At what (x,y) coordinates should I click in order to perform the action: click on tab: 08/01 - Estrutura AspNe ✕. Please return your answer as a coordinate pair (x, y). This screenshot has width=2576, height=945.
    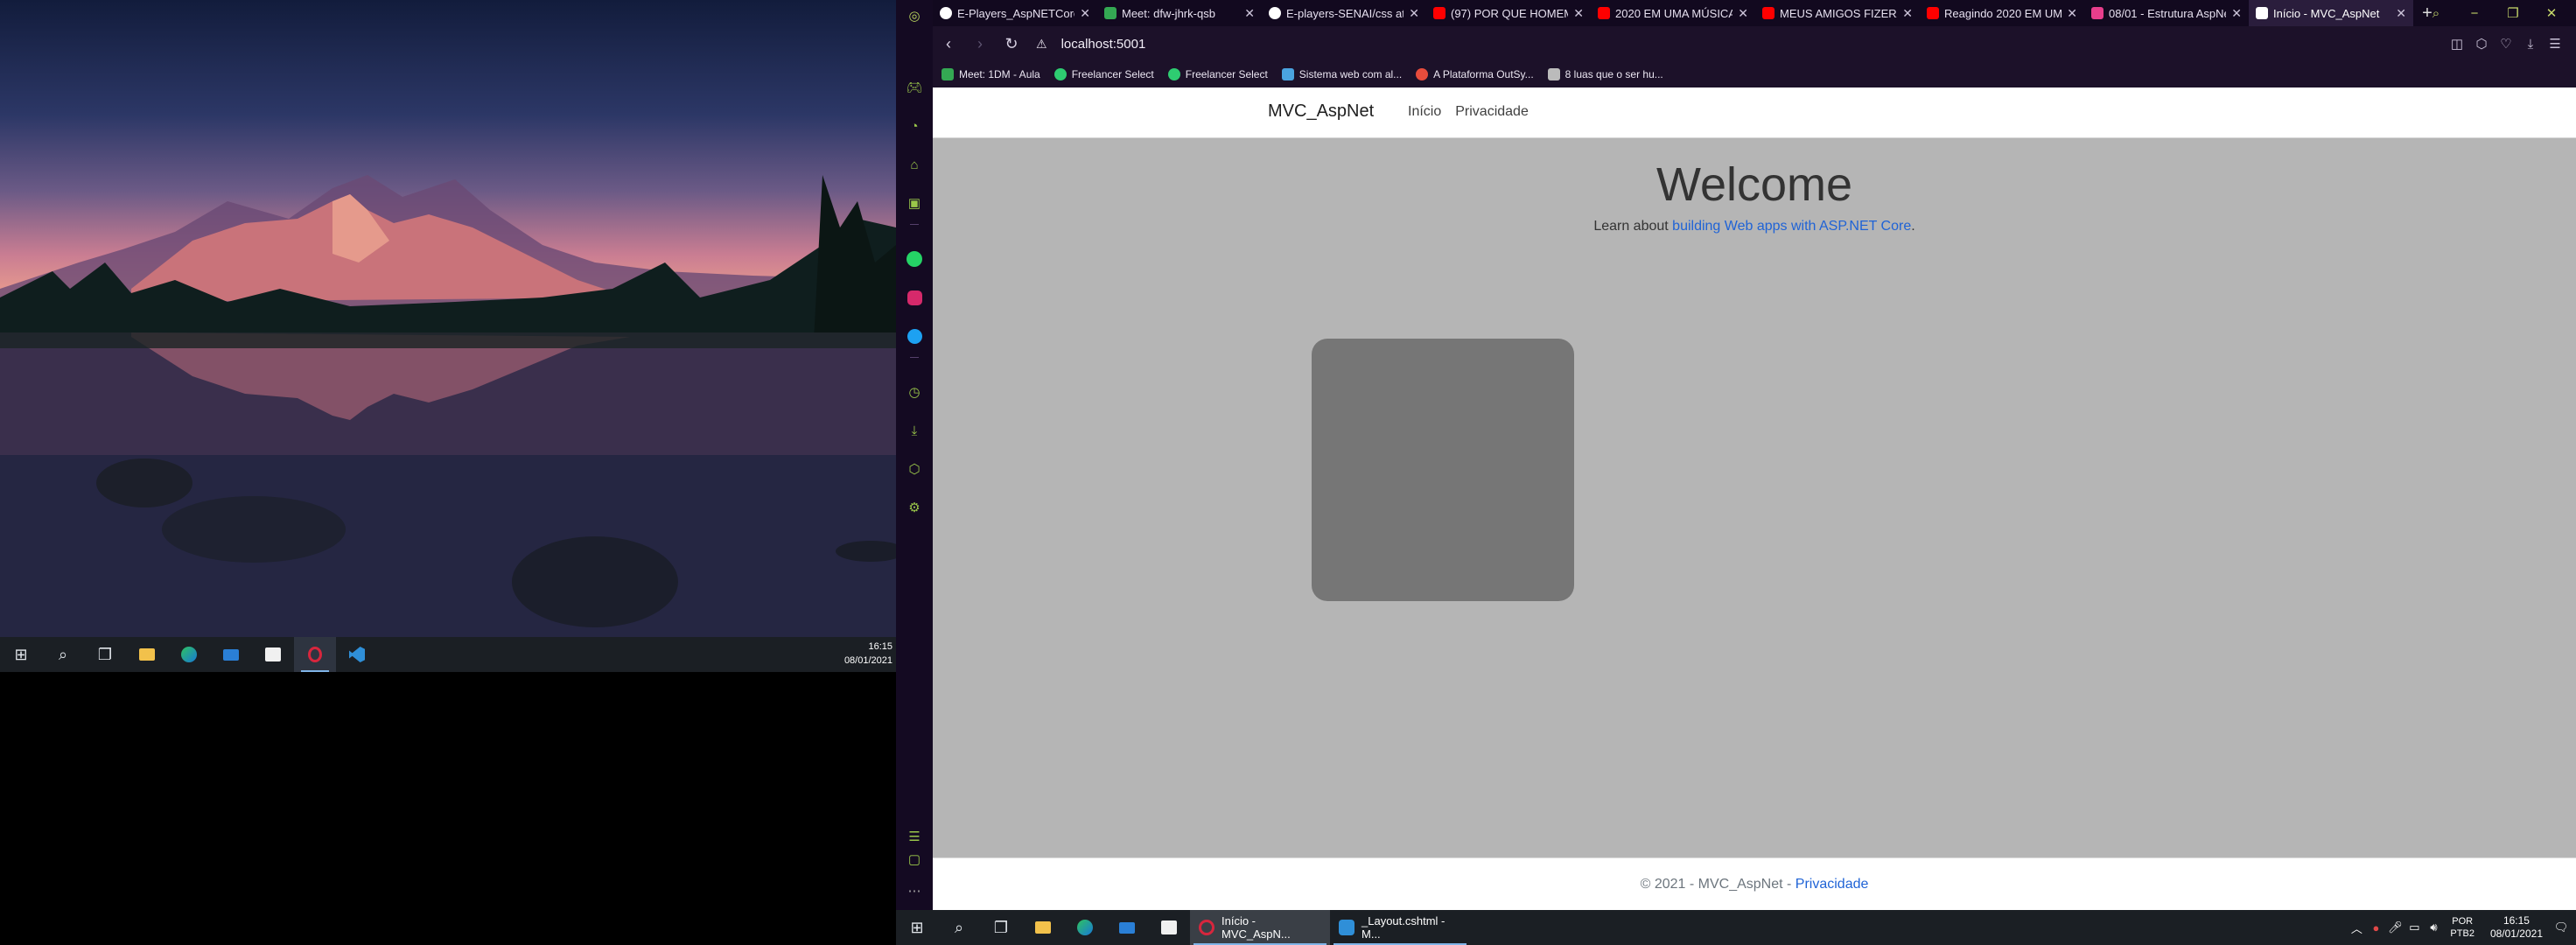
    Looking at the image, I should click on (2166, 13).